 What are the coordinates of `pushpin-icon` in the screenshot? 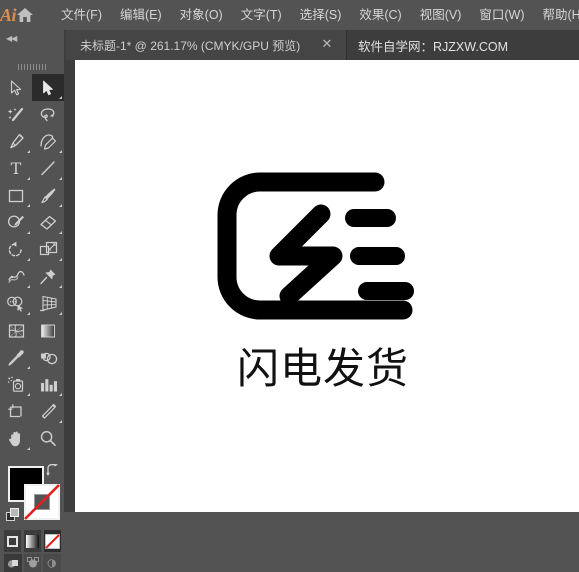 It's located at (48, 277).